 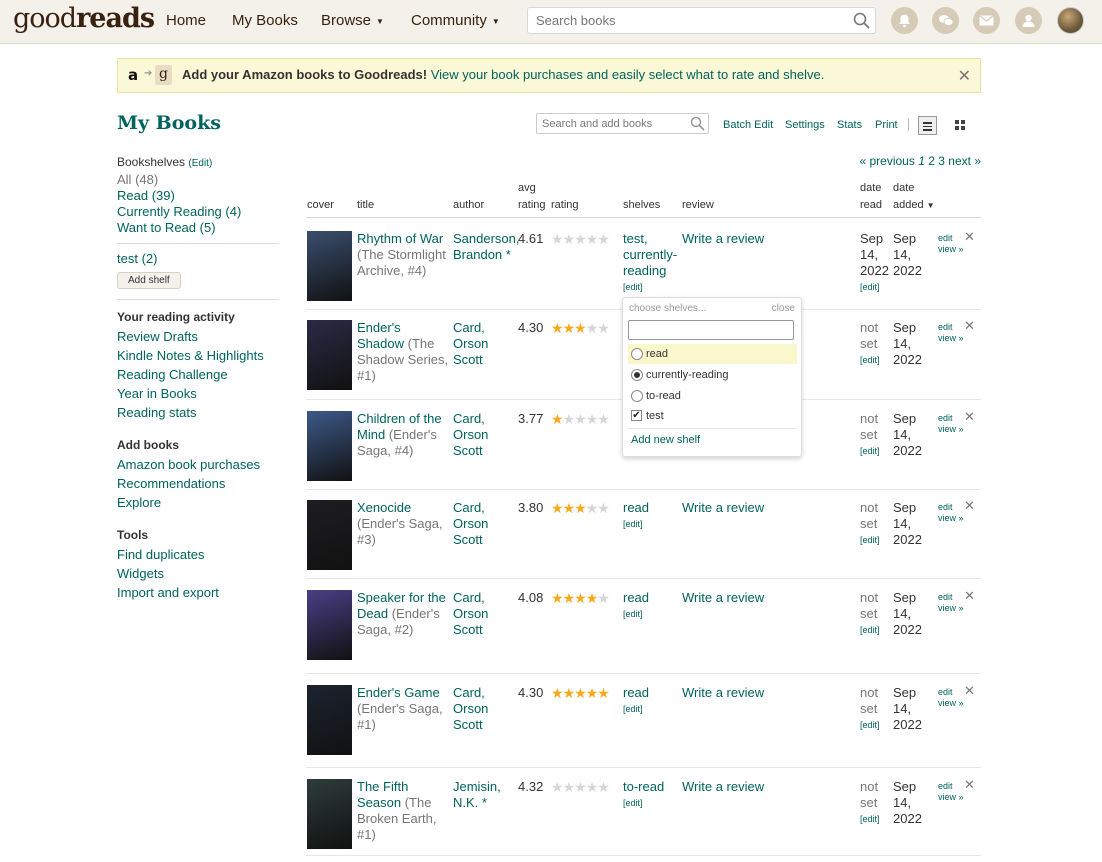 I want to click on sidebar-link-review-drafts: Review Drafts, so click(x=198, y=336).